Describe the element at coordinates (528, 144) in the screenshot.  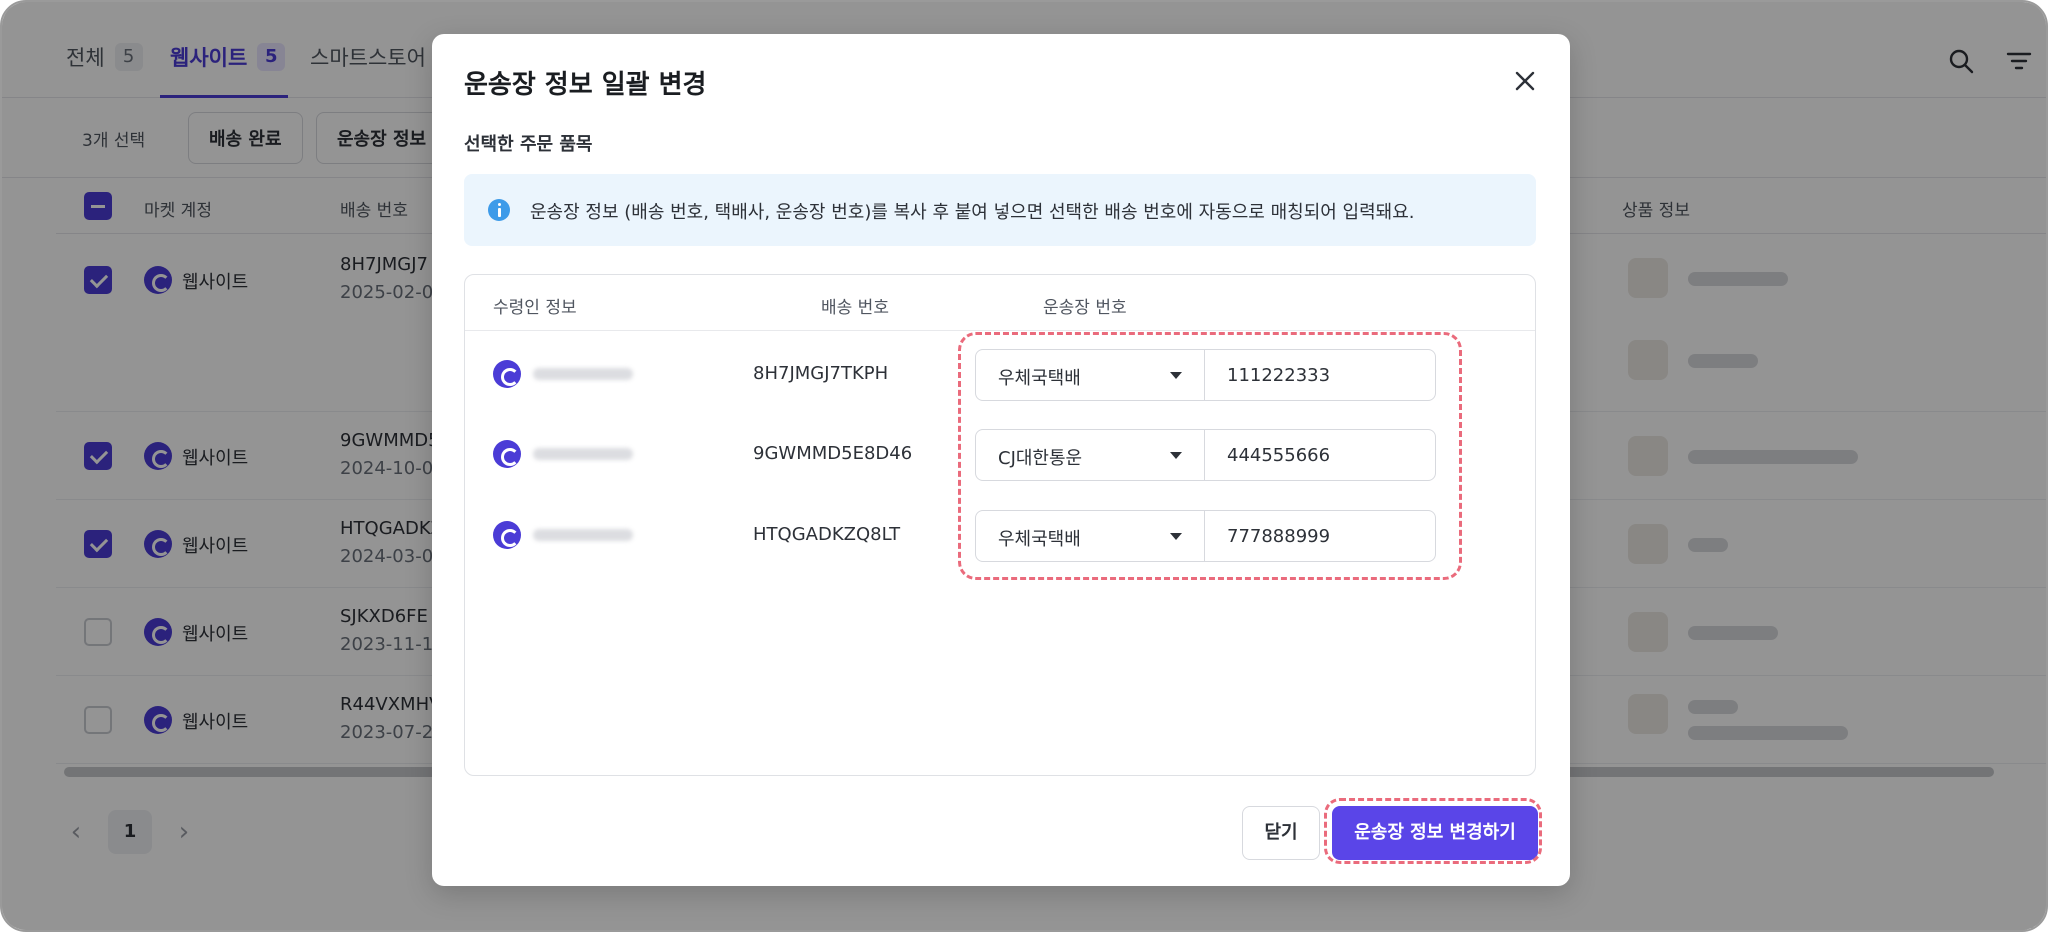
I see `section-label: 선택한 주문 품목` at that location.